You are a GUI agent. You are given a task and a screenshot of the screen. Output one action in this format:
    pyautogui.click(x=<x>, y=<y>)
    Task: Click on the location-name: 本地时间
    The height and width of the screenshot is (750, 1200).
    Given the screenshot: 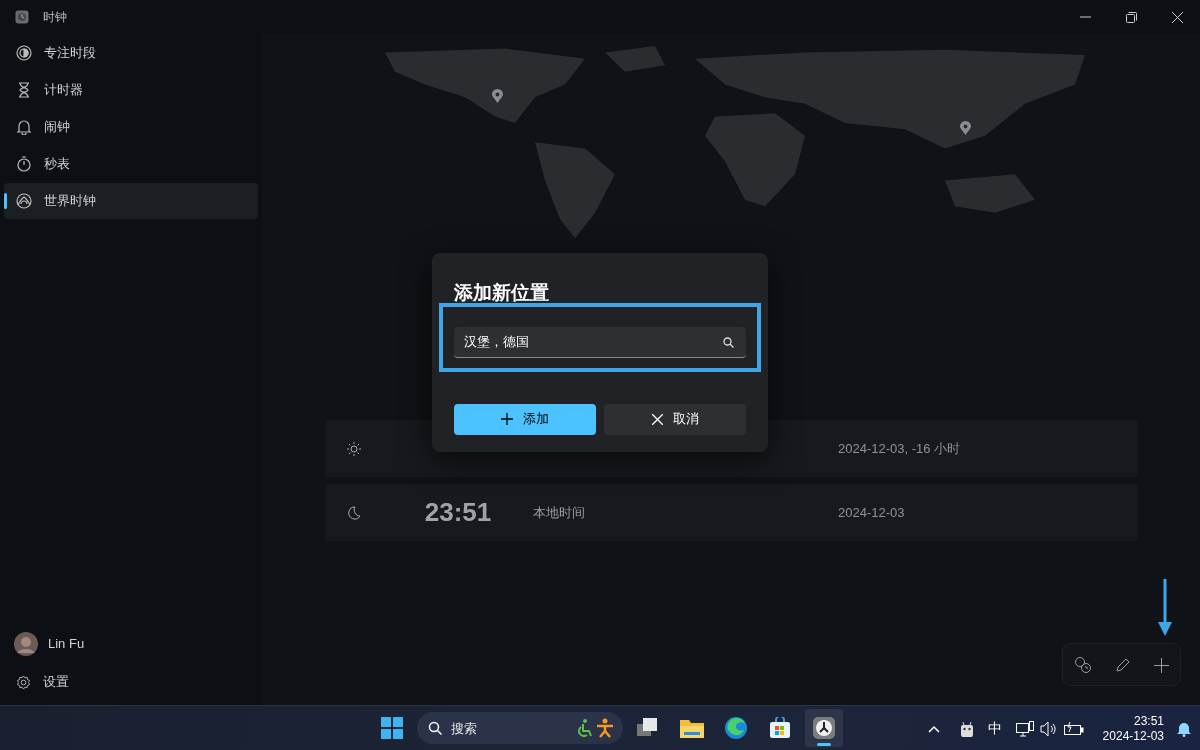 What is the action you would take?
    pyautogui.click(x=559, y=512)
    